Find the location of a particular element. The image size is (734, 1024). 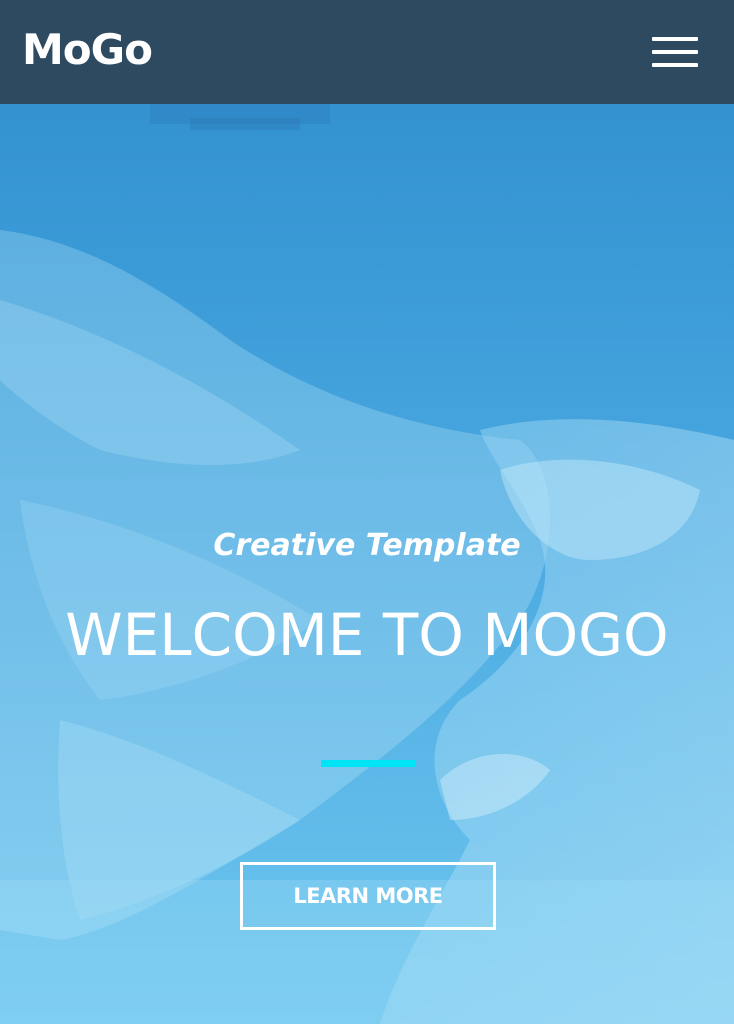

hamburger-menu-icon is located at coordinates (675, 54).